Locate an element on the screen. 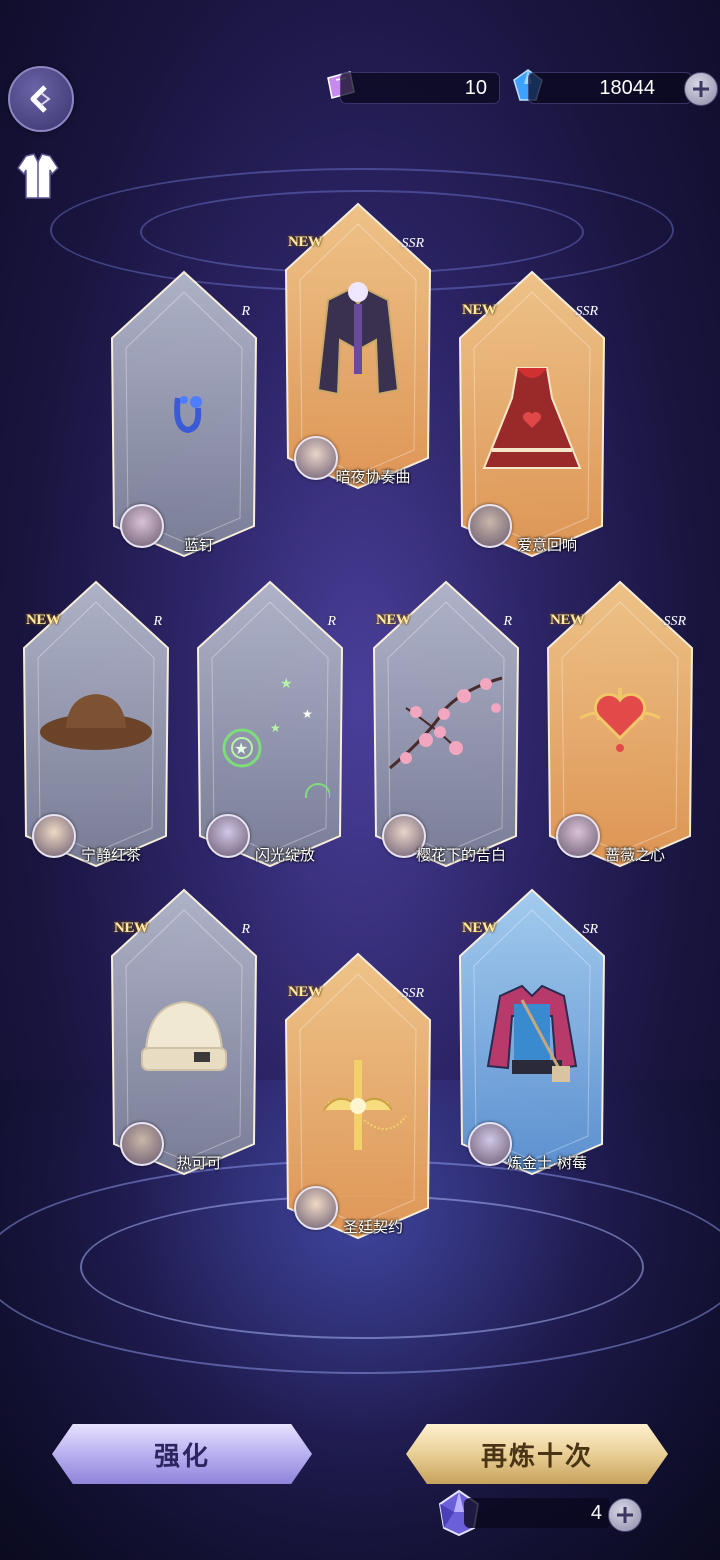  add-crystal-button is located at coordinates (625, 1515).